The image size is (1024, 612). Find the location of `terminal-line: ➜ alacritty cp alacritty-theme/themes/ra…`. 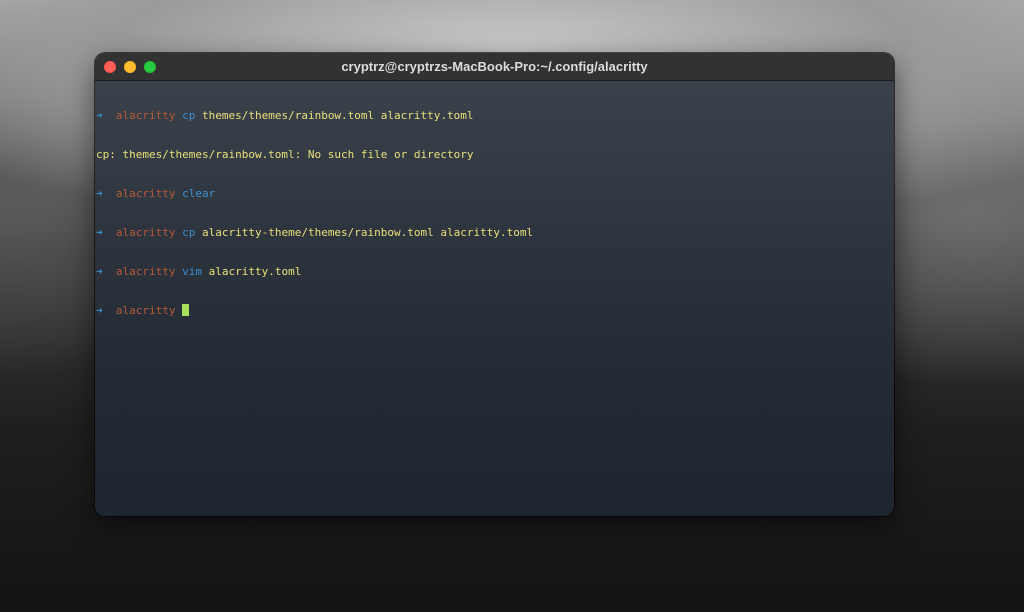

terminal-line: ➜ alacritty cp alacritty-theme/themes/ra… is located at coordinates (495, 232).